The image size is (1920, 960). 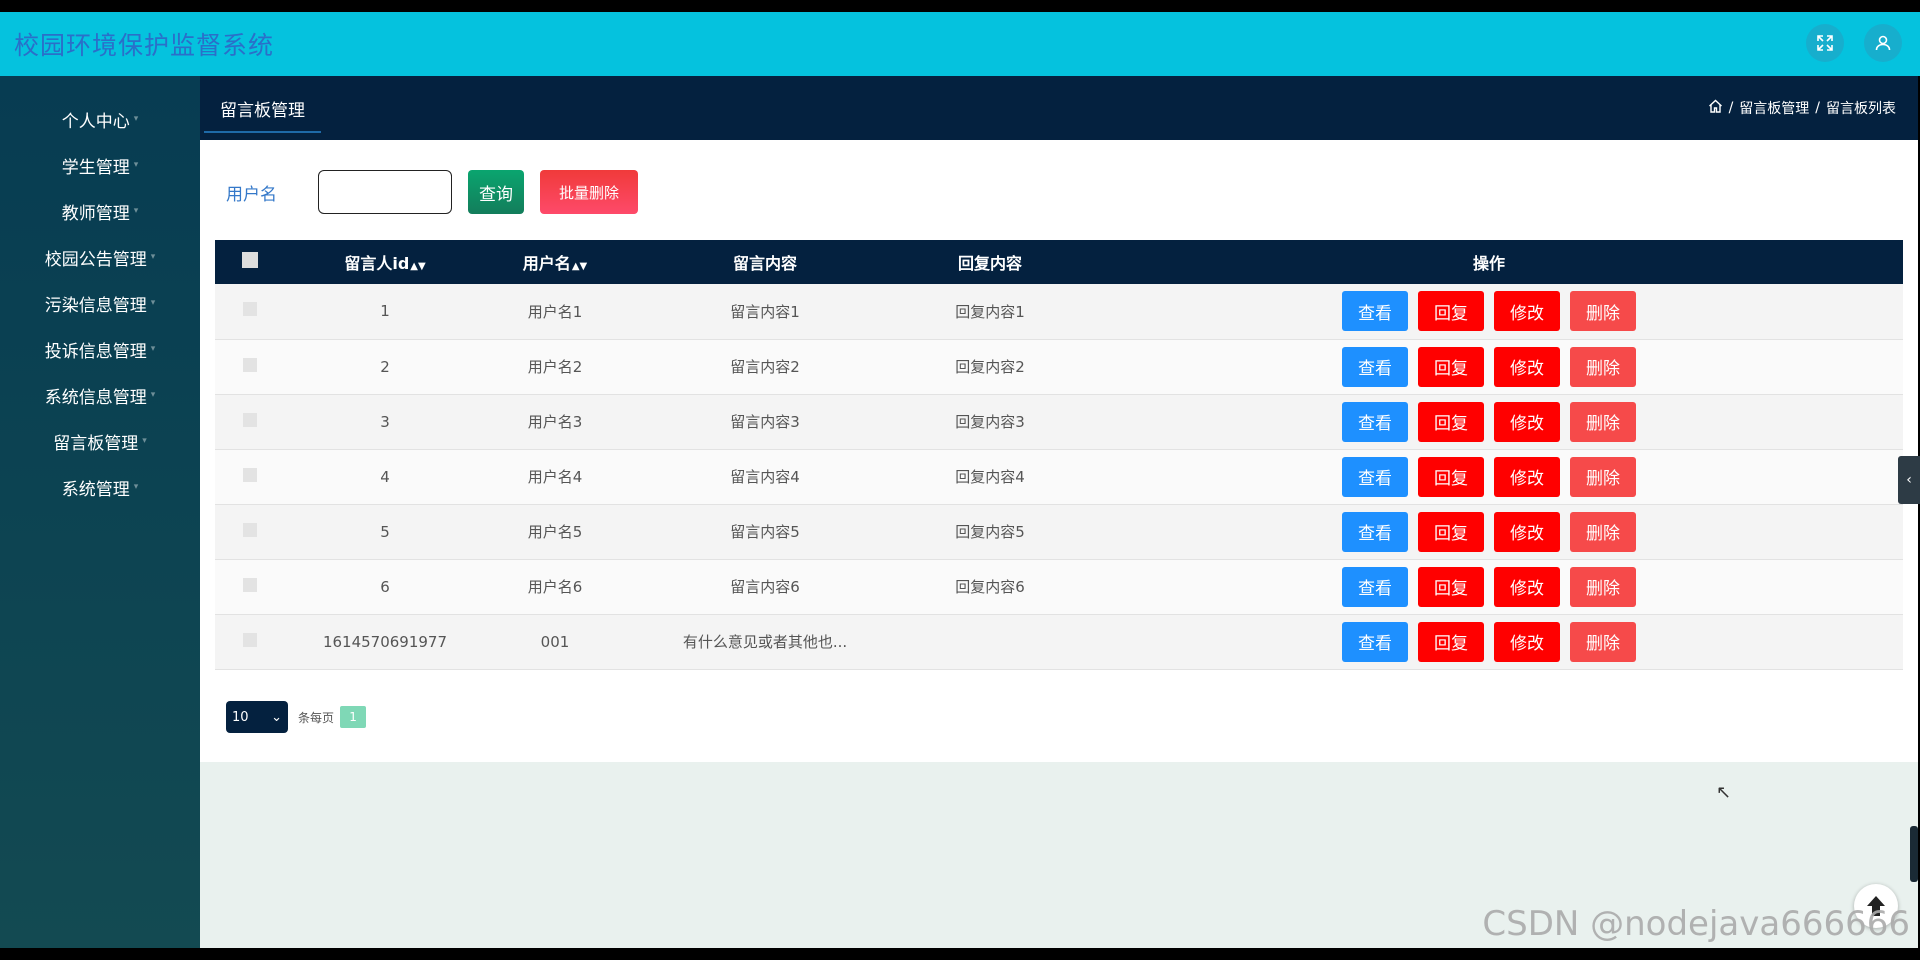 I want to click on sidebar-item-message-board: 留言板管理 ▾, so click(x=100, y=441).